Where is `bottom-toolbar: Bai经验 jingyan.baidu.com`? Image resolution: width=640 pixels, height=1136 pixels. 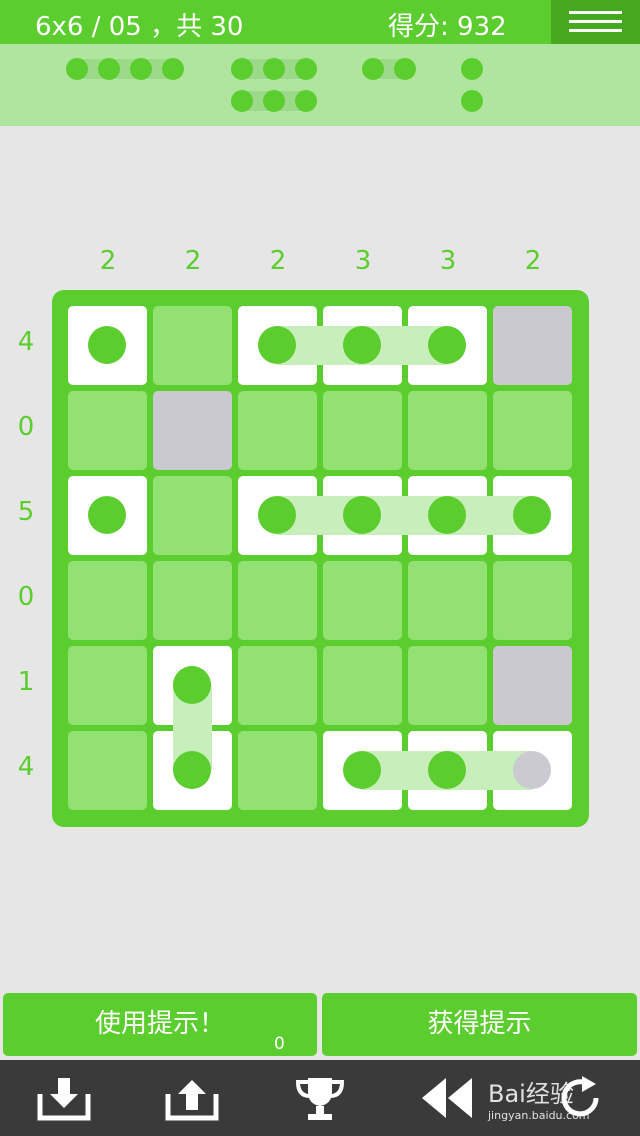
bottom-toolbar: Bai经验 jingyan.baidu.com is located at coordinates (320, 1098).